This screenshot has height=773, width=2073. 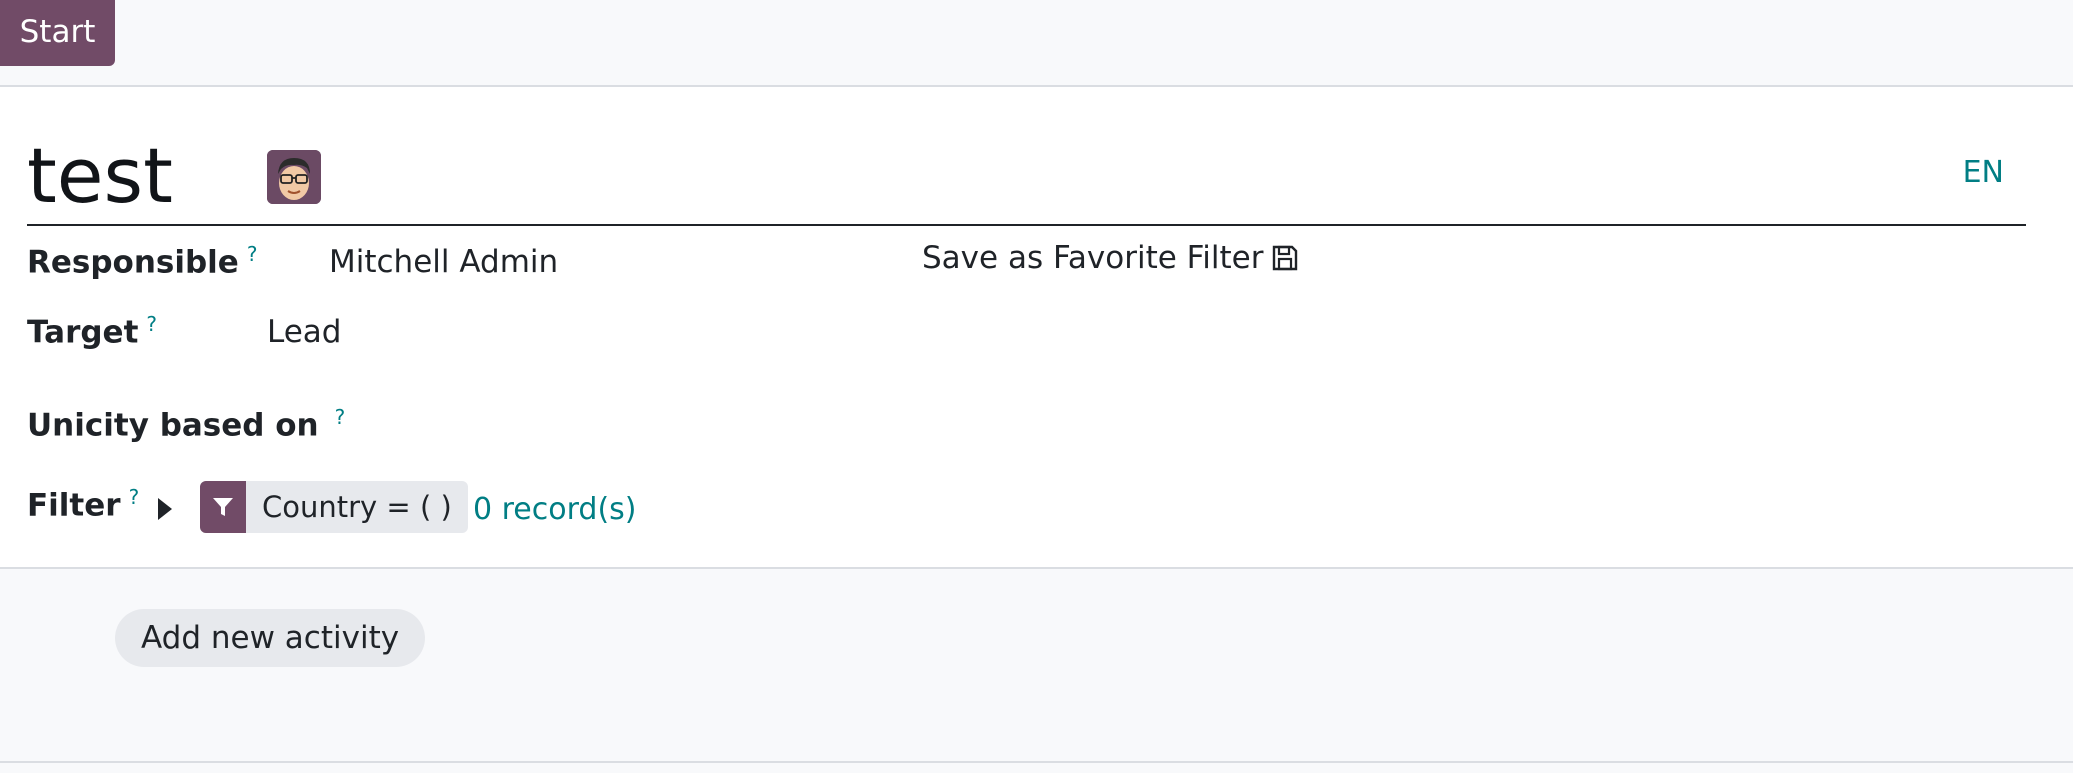 I want to click on language-button: EN, so click(x=1983, y=172).